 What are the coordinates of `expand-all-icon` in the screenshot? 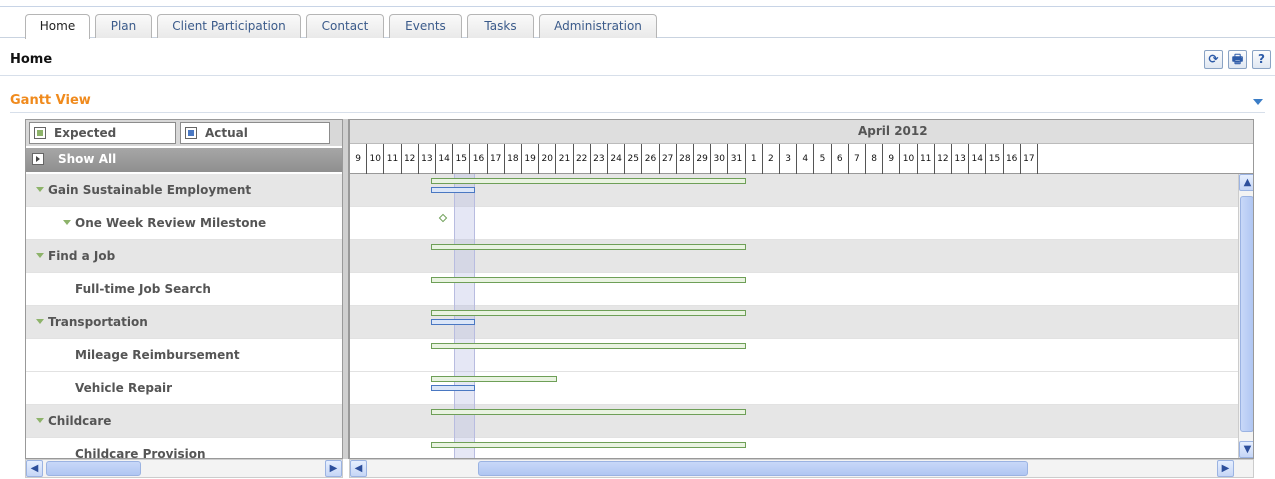 It's located at (38, 159).